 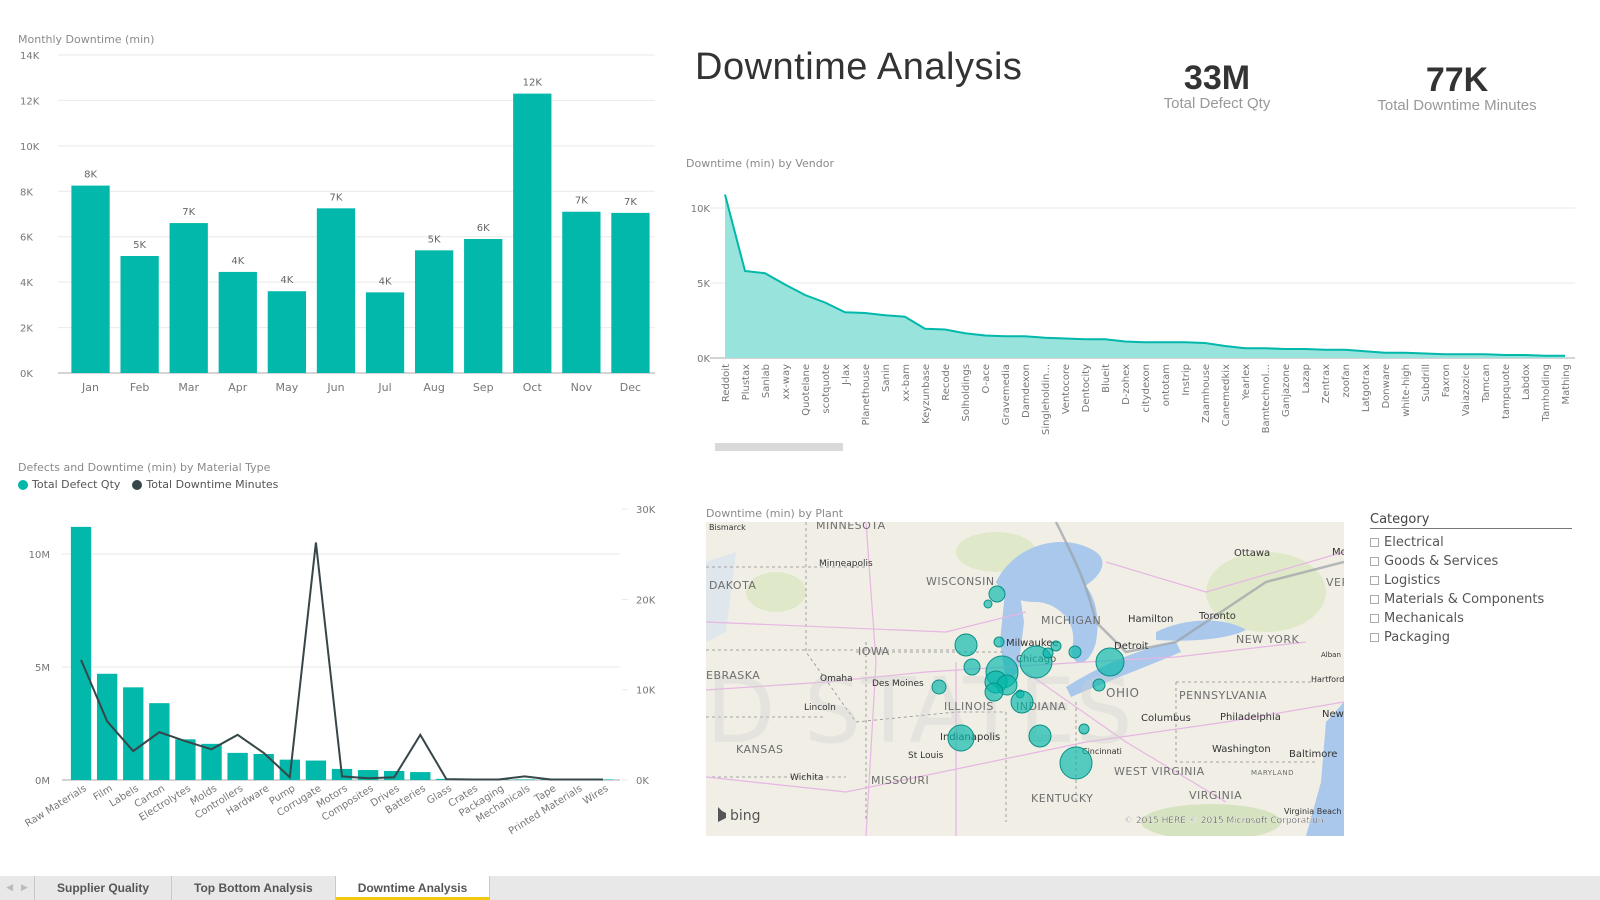 What do you see at coordinates (1217, 86) in the screenshot?
I see `kpi-total-defect-qty: 33M Total Defect Qty` at bounding box center [1217, 86].